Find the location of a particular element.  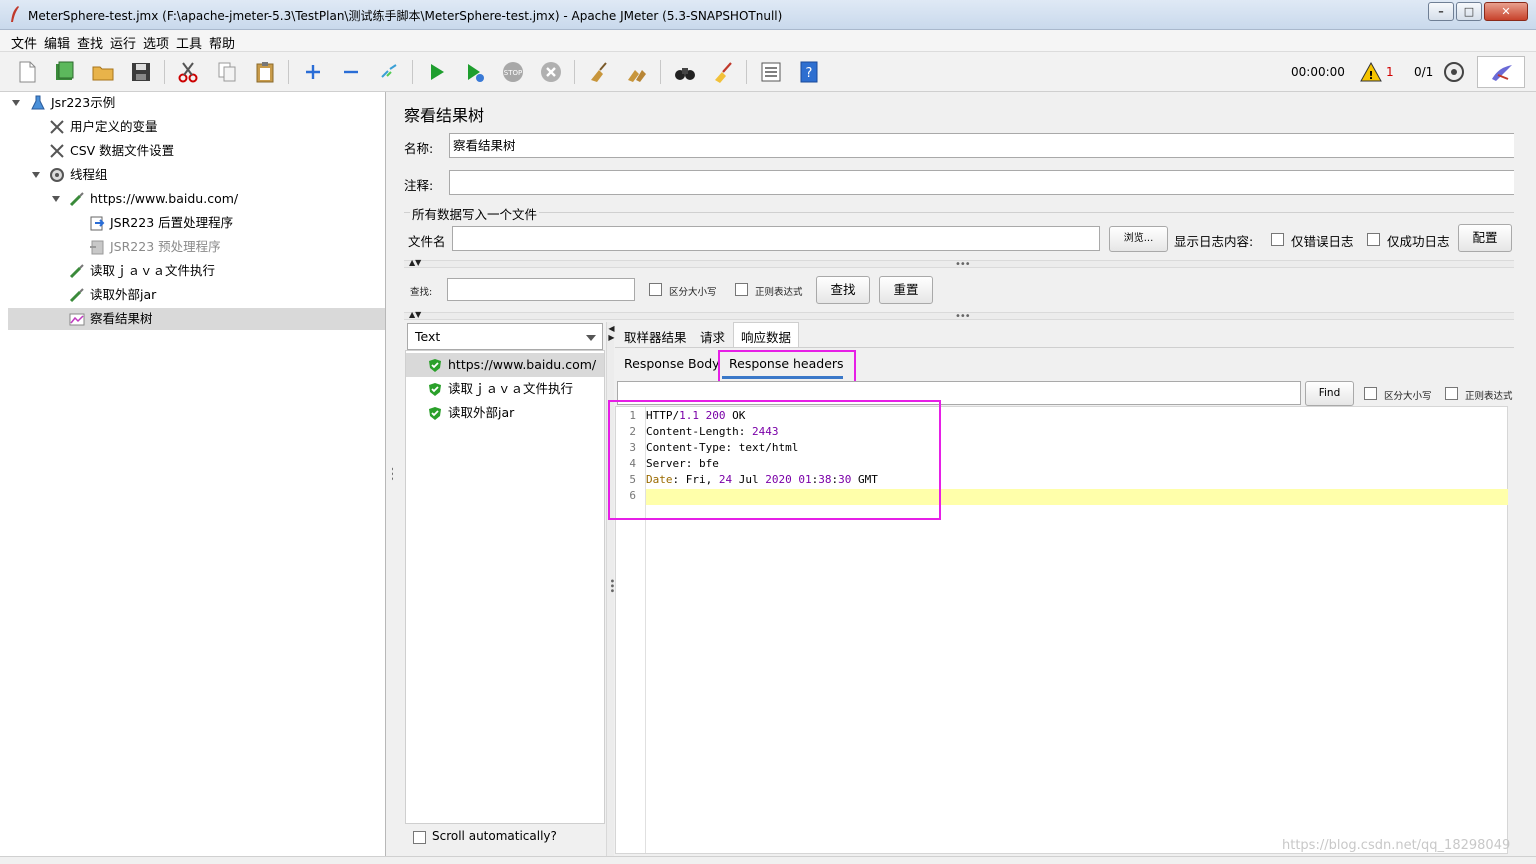

test-plan-flask-icon is located at coordinates (38, 102).